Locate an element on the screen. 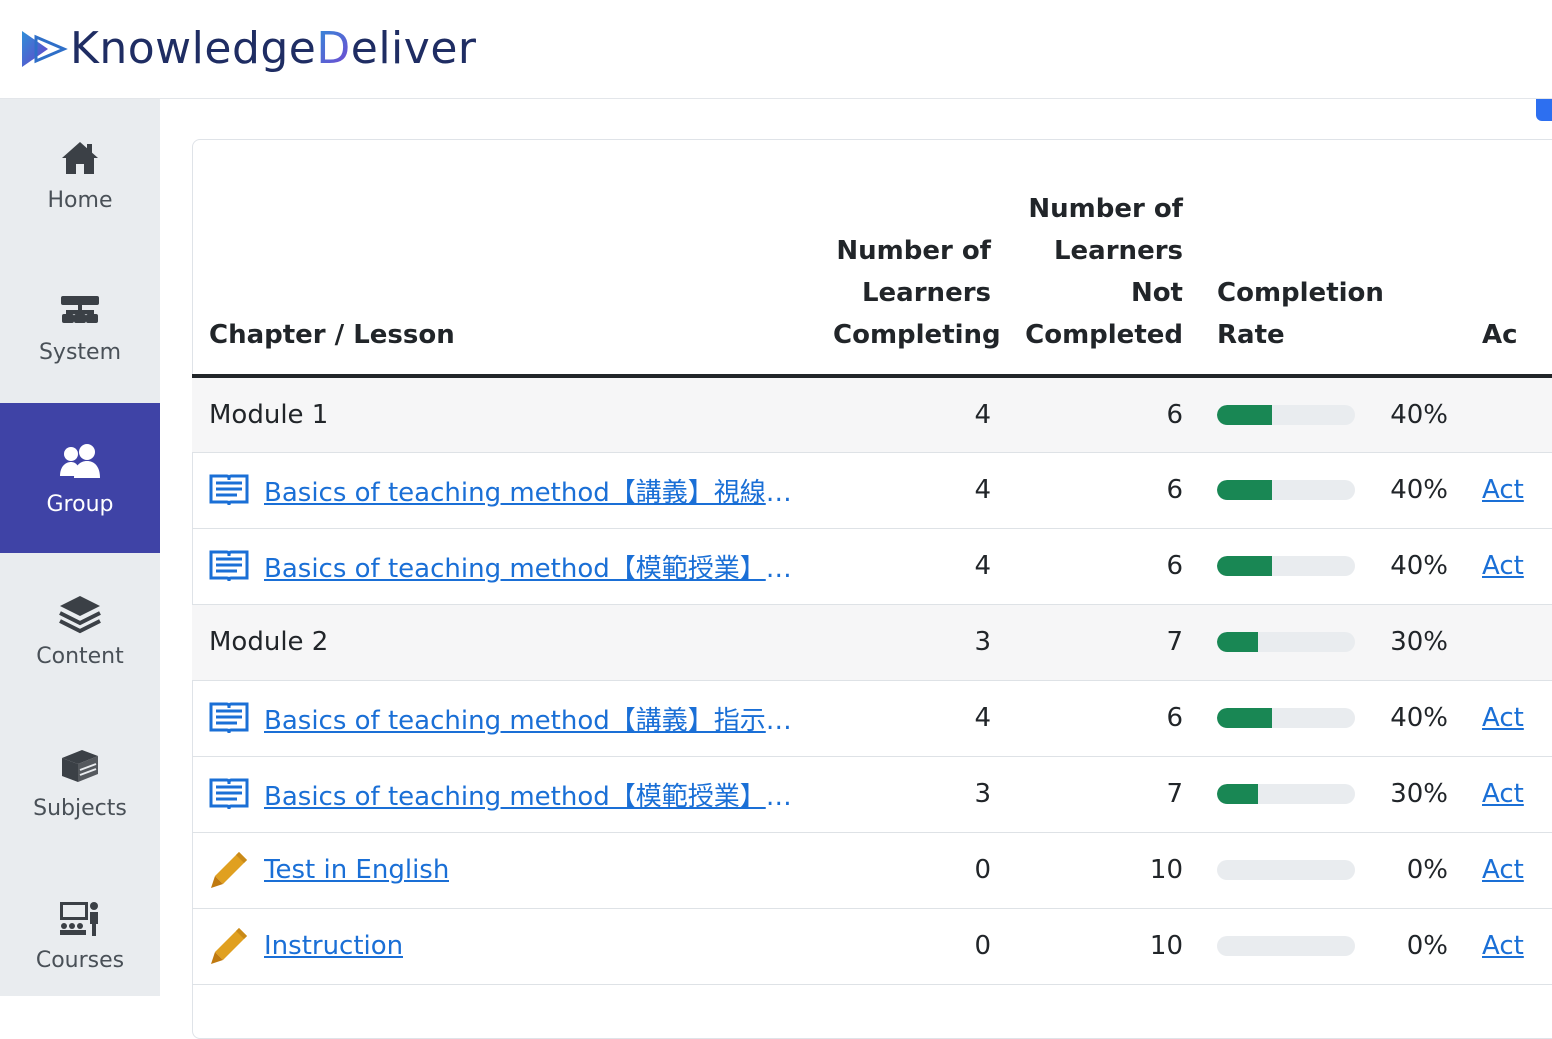 This screenshot has height=1039, width=1552. lesson-link: Test in English is located at coordinates (356, 870).